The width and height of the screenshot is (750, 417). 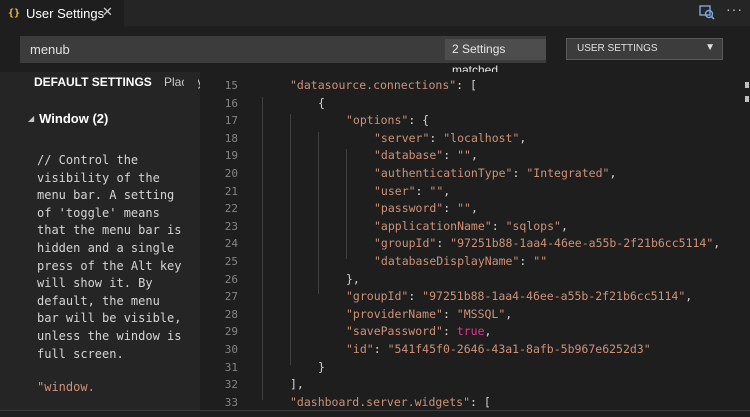 What do you see at coordinates (742, 244) in the screenshot?
I see `editor-scrollbar` at bounding box center [742, 244].